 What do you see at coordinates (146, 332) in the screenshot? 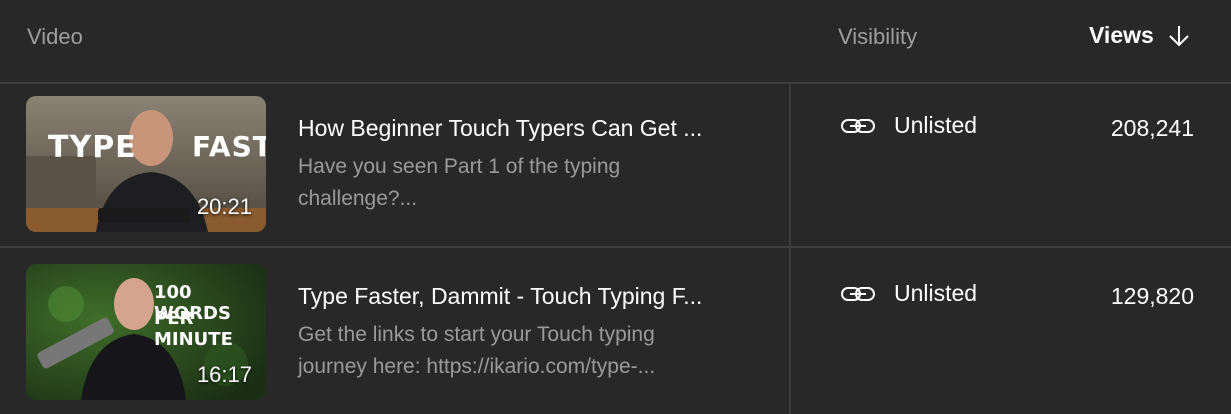
I see `video-thumbnail: 100 WORDS PER MINUTE 16:17` at bounding box center [146, 332].